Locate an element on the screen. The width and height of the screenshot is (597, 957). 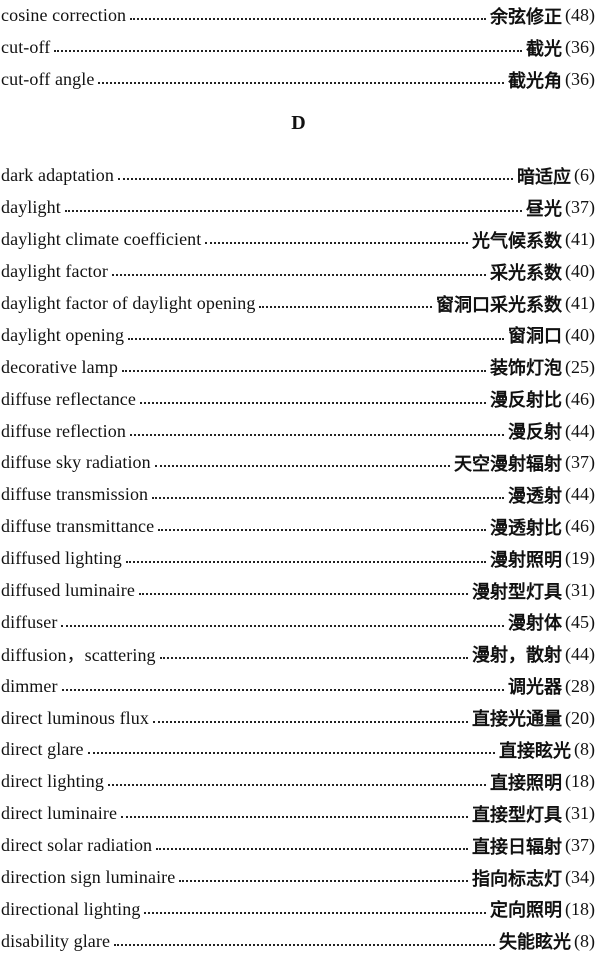
entry-page-number: (6) is located at coordinates (584, 175).